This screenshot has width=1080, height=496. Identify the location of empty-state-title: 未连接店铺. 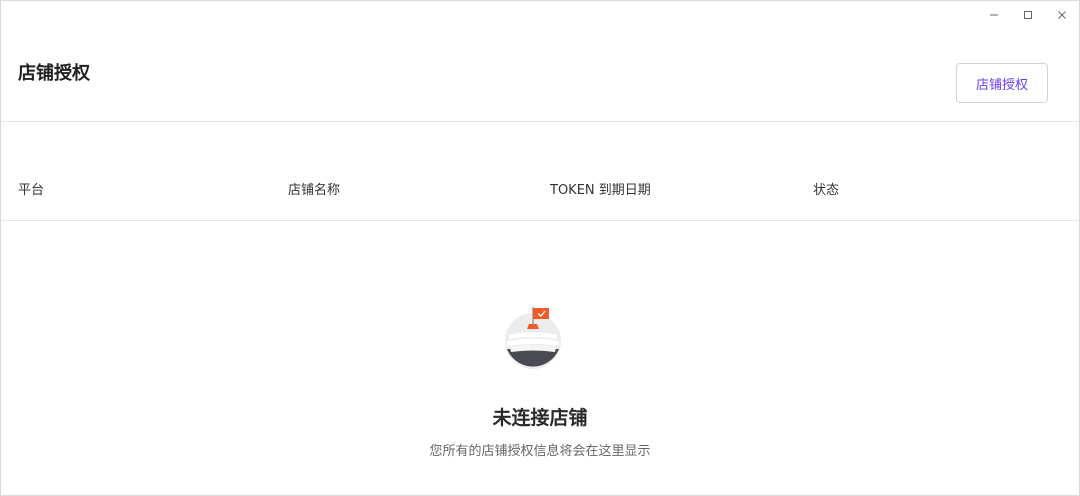
(540, 418).